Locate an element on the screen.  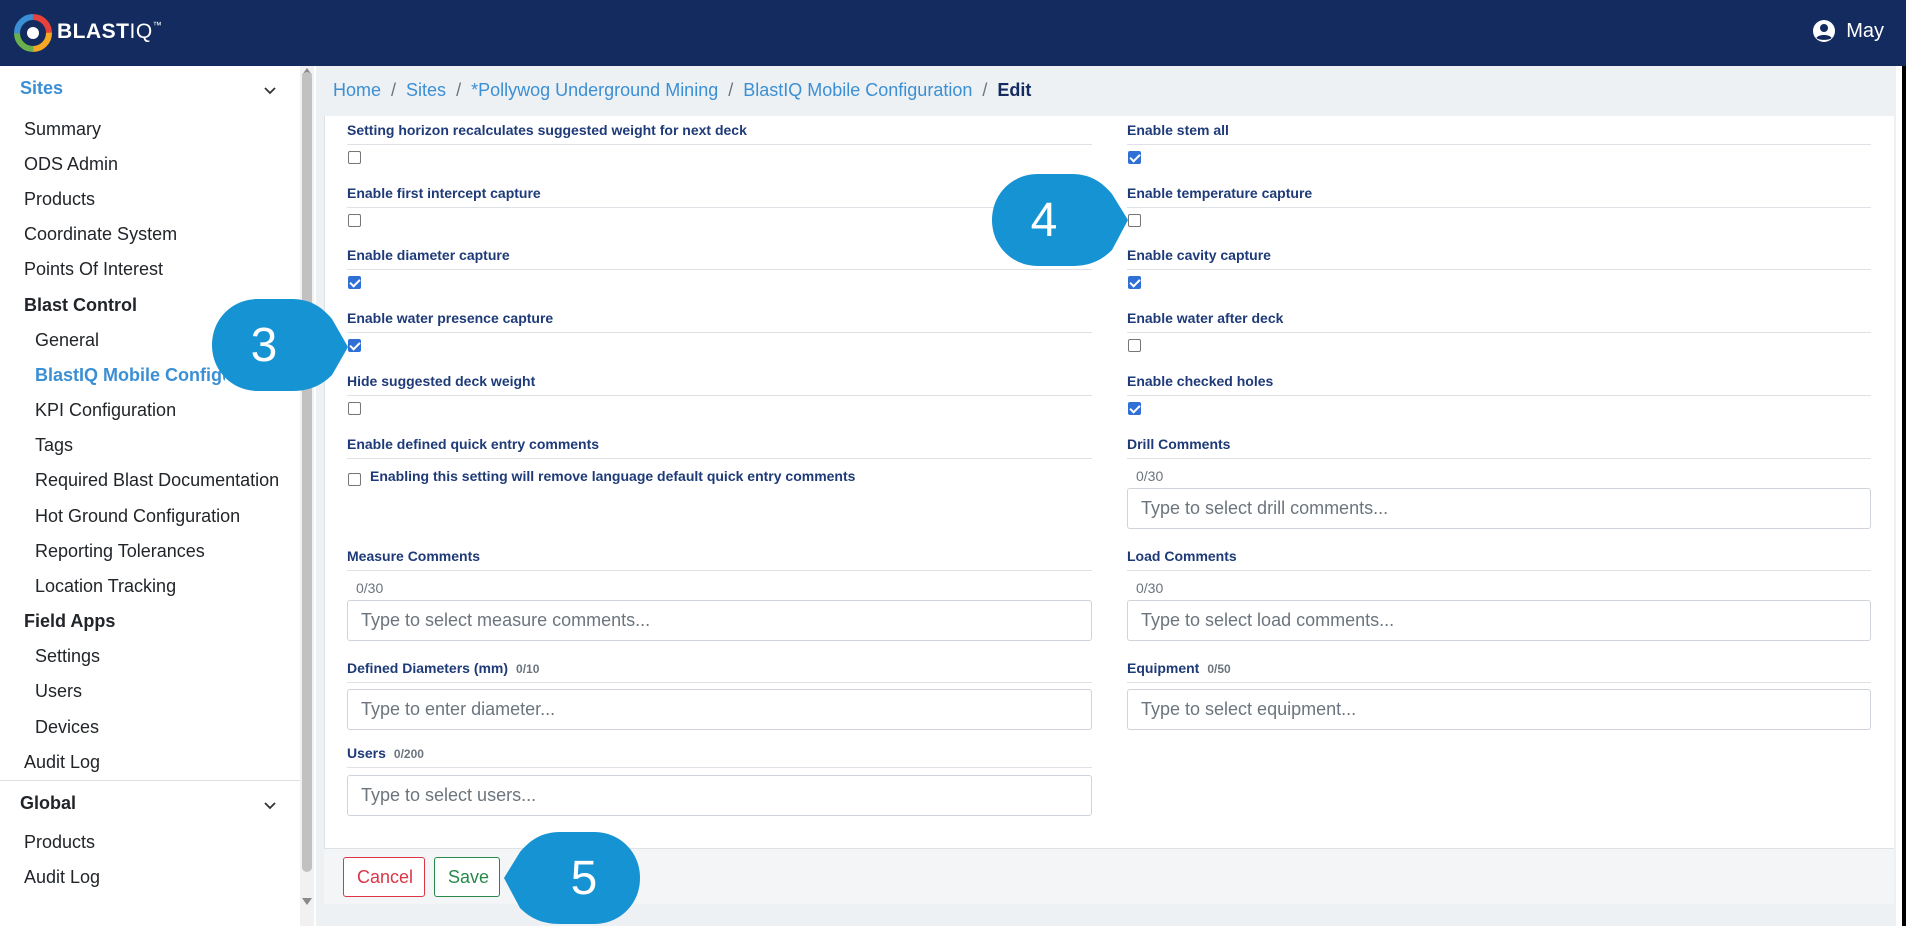
user-menu: May is located at coordinates (1848, 31).